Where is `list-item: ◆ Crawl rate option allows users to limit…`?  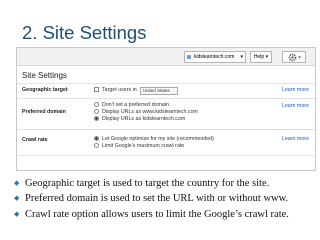 list-item: ◆ Crawl rate option allows users to limit… is located at coordinates (151, 214).